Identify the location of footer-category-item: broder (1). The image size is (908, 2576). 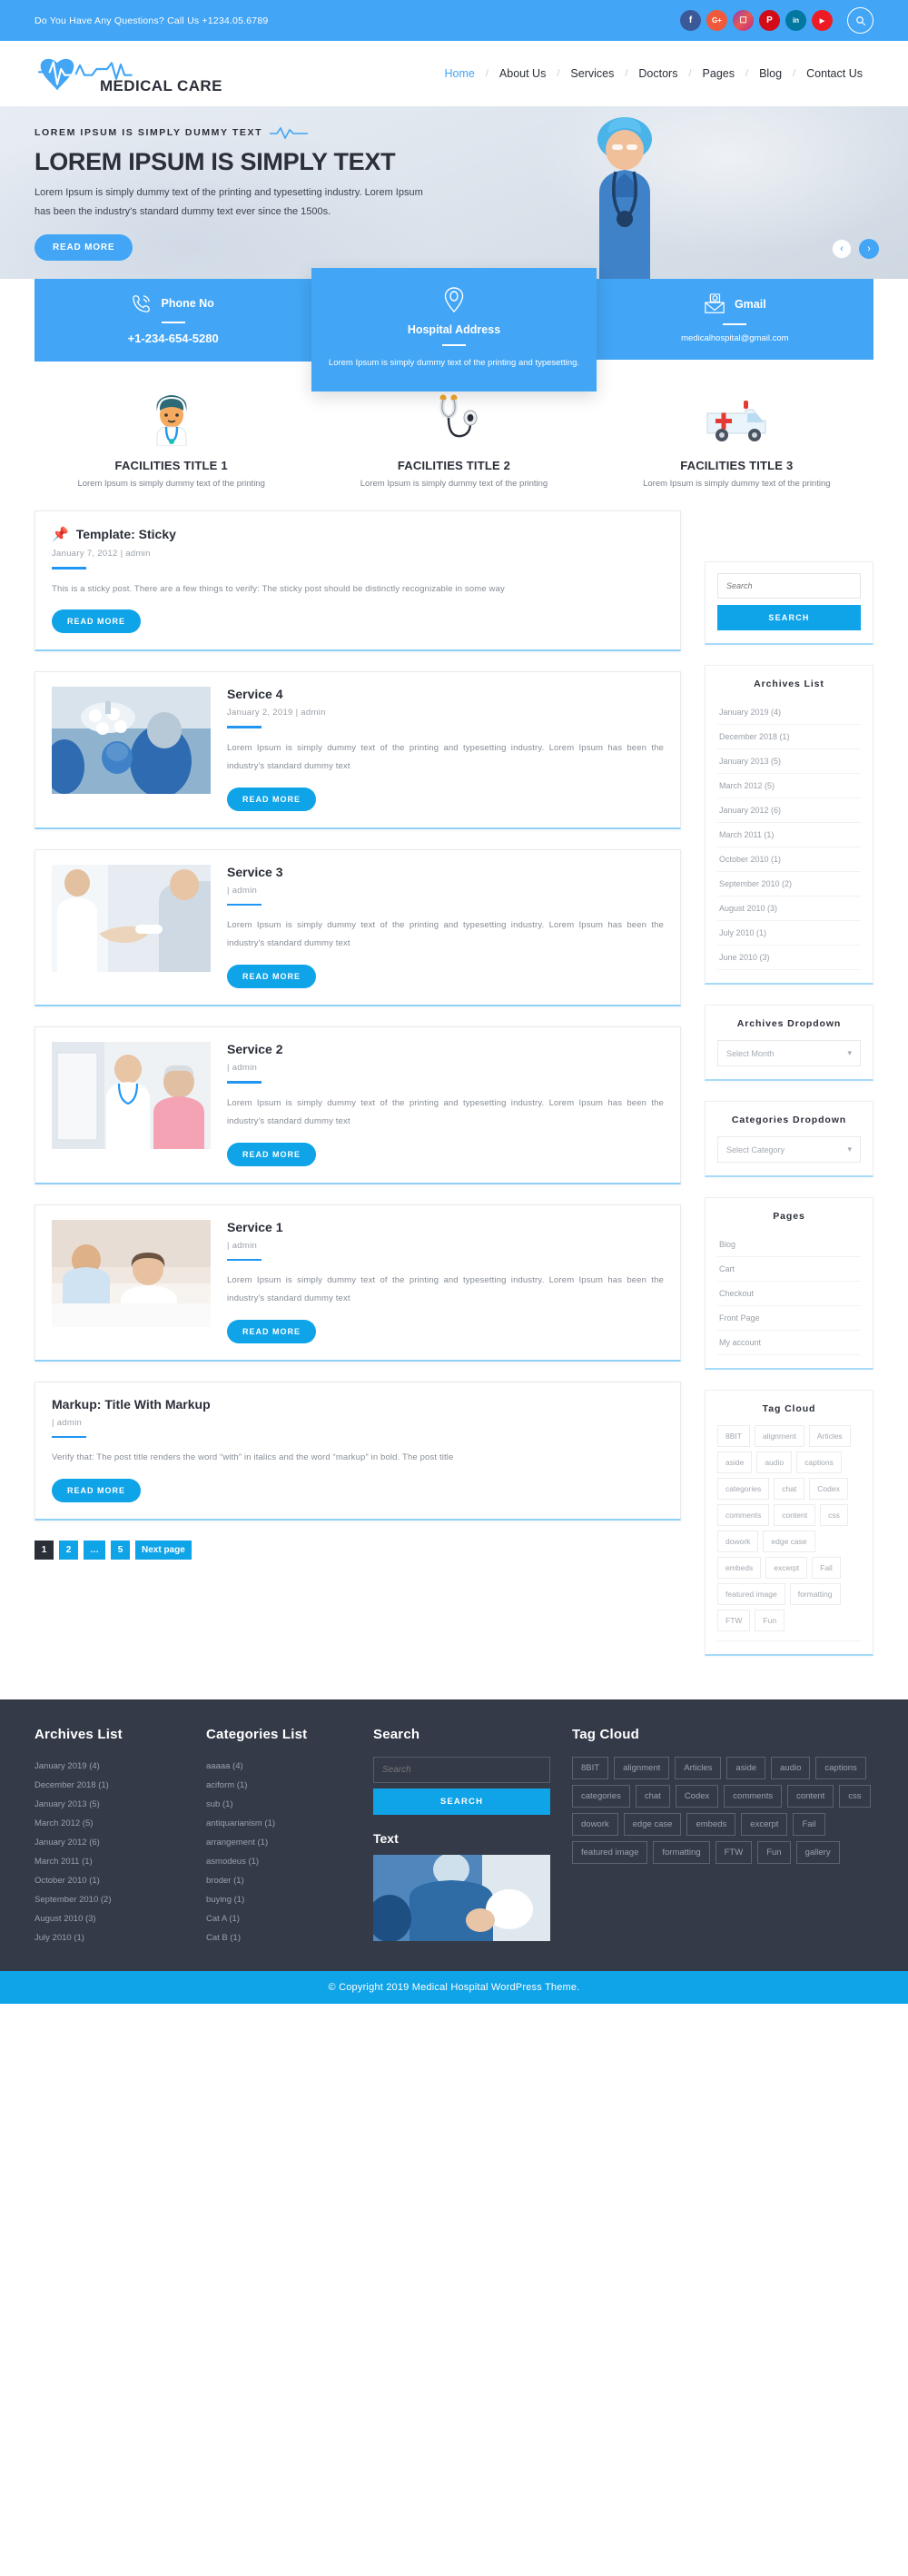
(278, 1880).